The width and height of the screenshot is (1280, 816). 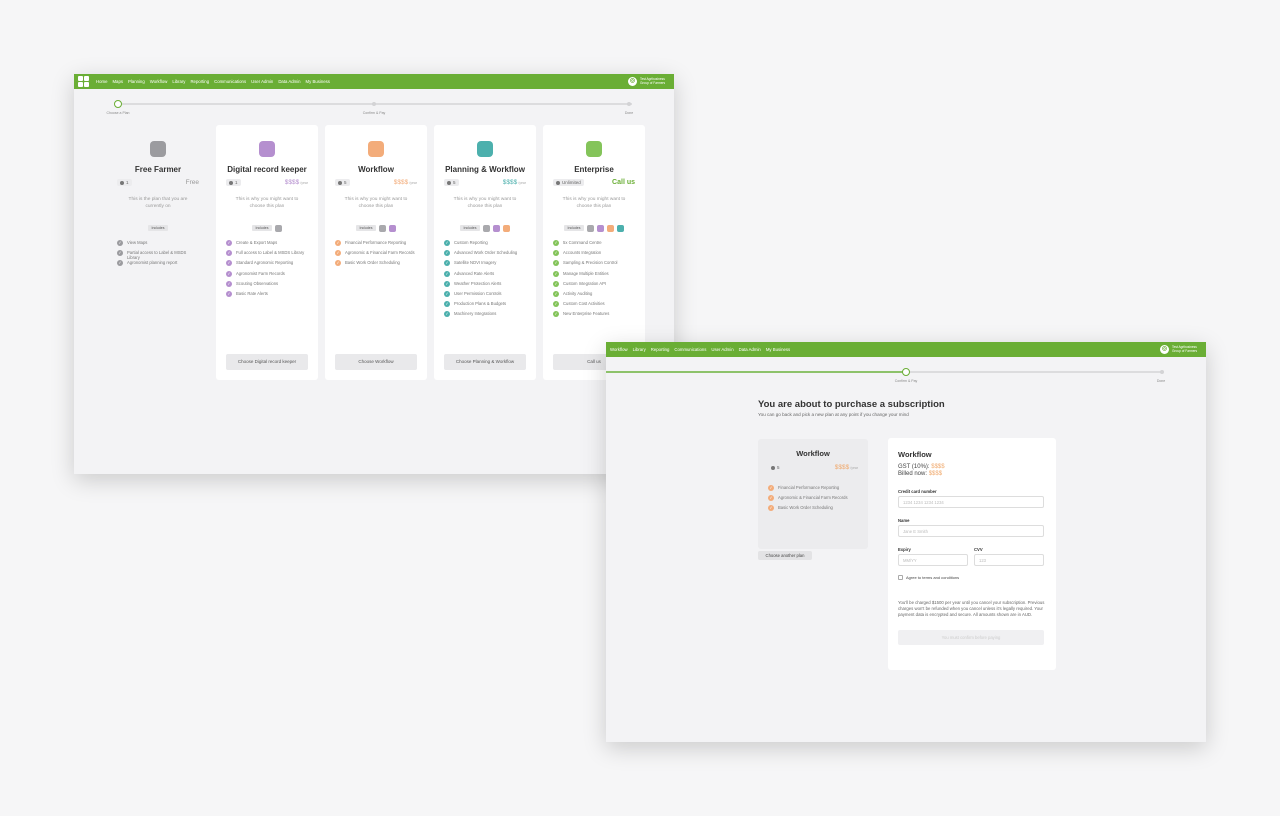 I want to click on user-count-chip: 1, so click(x=124, y=182).